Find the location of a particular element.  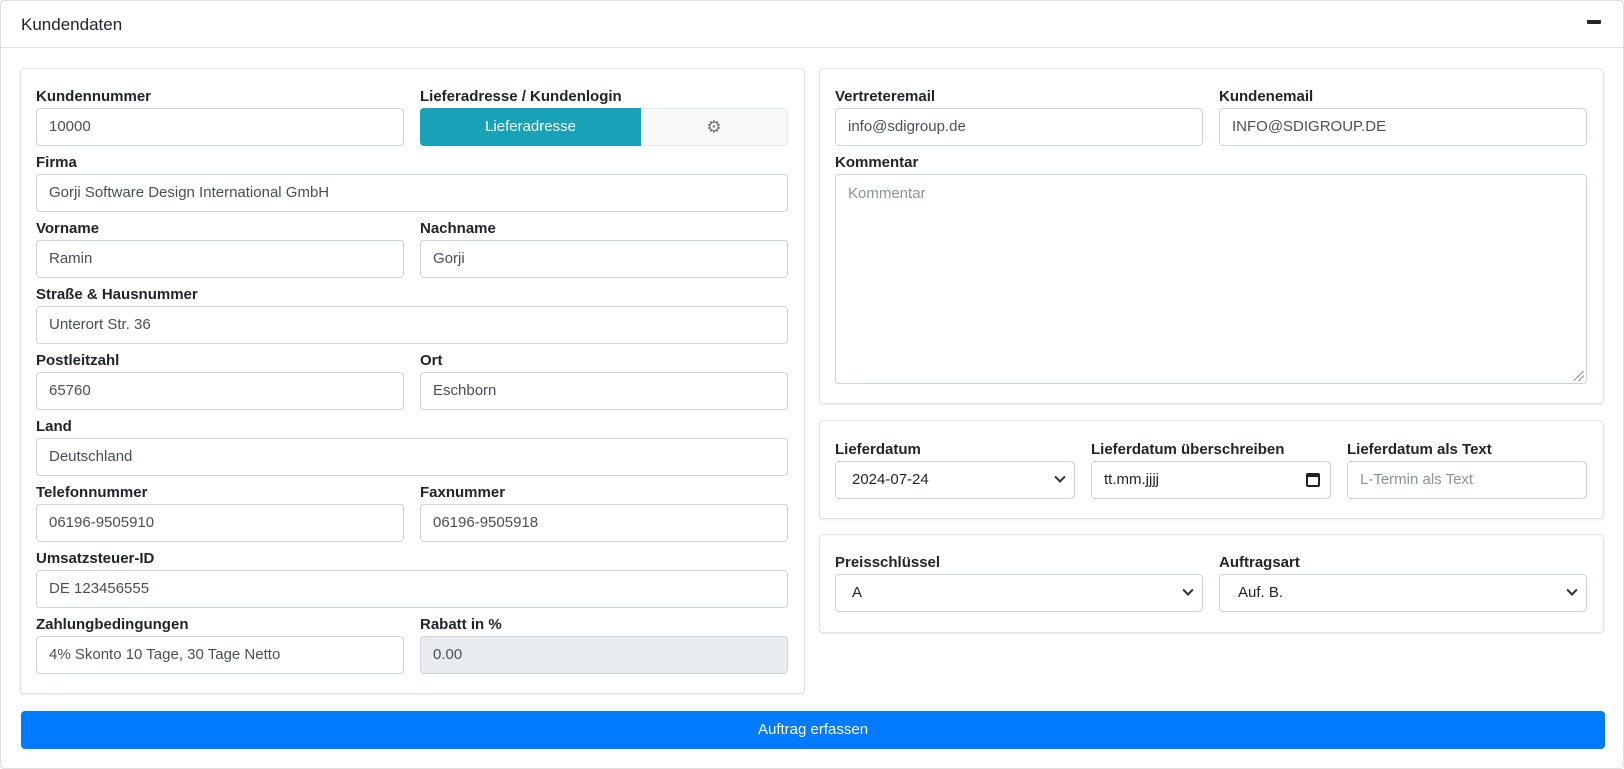

resize-grip-icon is located at coordinates (1579, 376).